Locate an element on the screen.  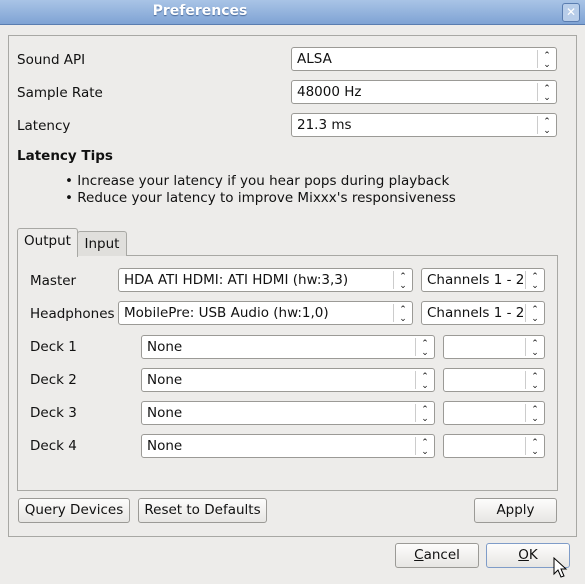
headphones-label: Headphones is located at coordinates (72, 314).